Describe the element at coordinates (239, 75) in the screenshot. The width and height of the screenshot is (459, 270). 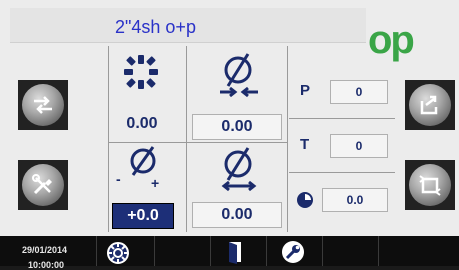
I see `diameter-in-icon` at that location.